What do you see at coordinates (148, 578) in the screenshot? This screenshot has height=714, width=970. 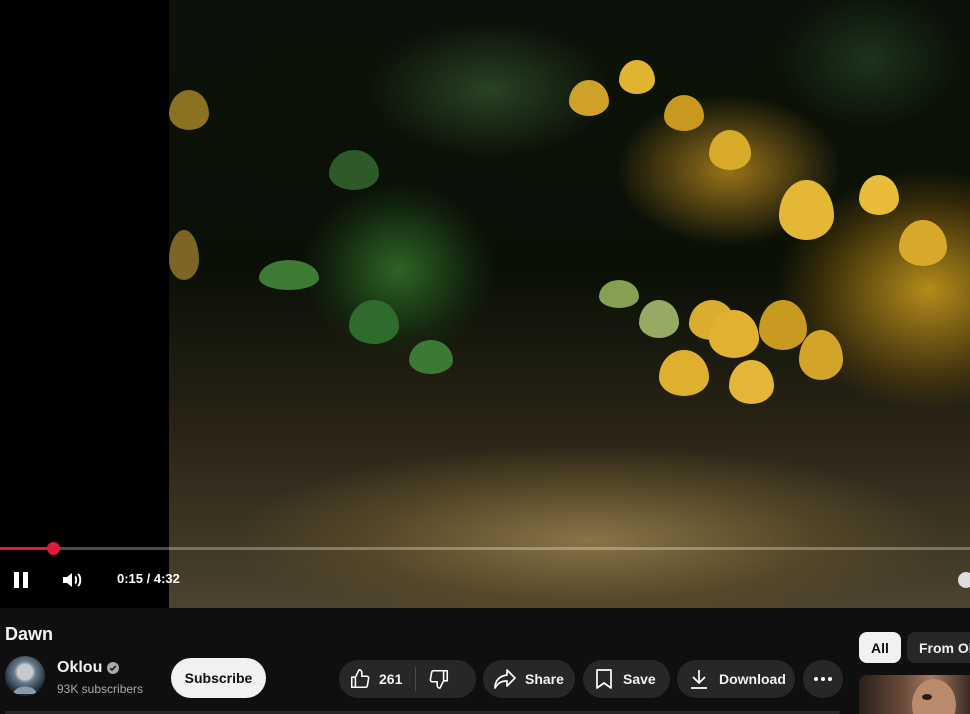 I see `time-display: 0:15 / 4:32` at bounding box center [148, 578].